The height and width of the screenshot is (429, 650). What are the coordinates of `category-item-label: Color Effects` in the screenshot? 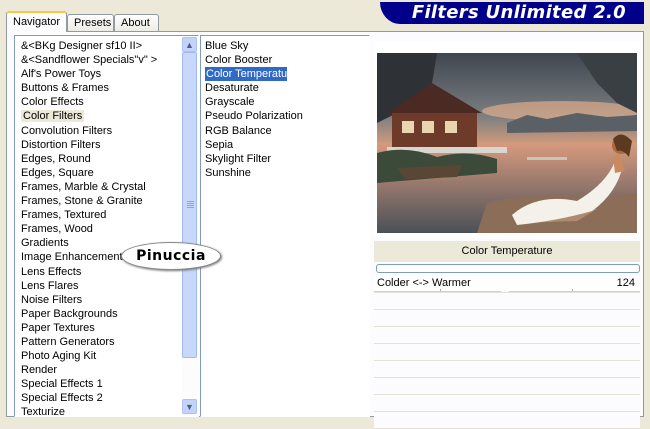 It's located at (52, 102).